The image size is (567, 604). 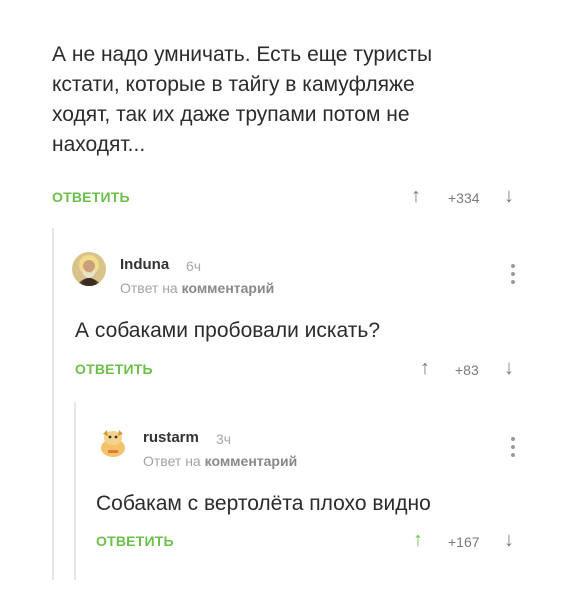 What do you see at coordinates (224, 439) in the screenshot?
I see `timestamp: 3ч` at bounding box center [224, 439].